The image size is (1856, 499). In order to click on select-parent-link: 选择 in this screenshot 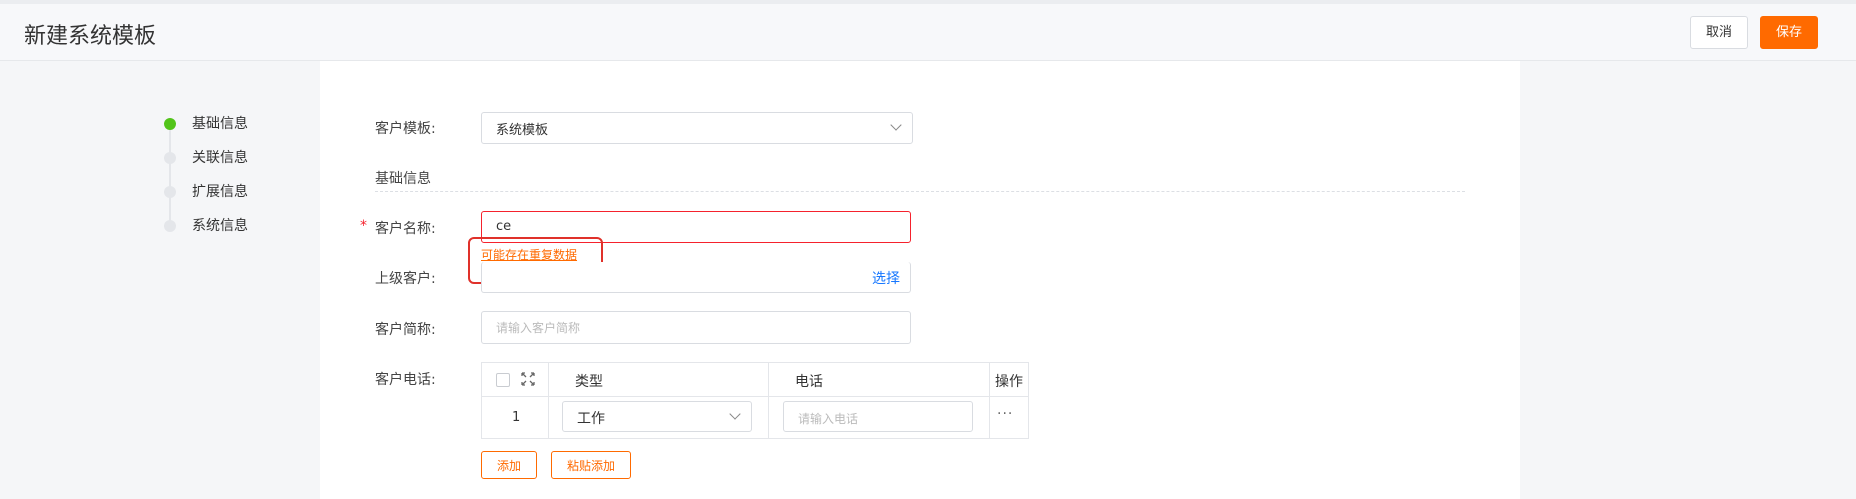, I will do `click(886, 278)`.